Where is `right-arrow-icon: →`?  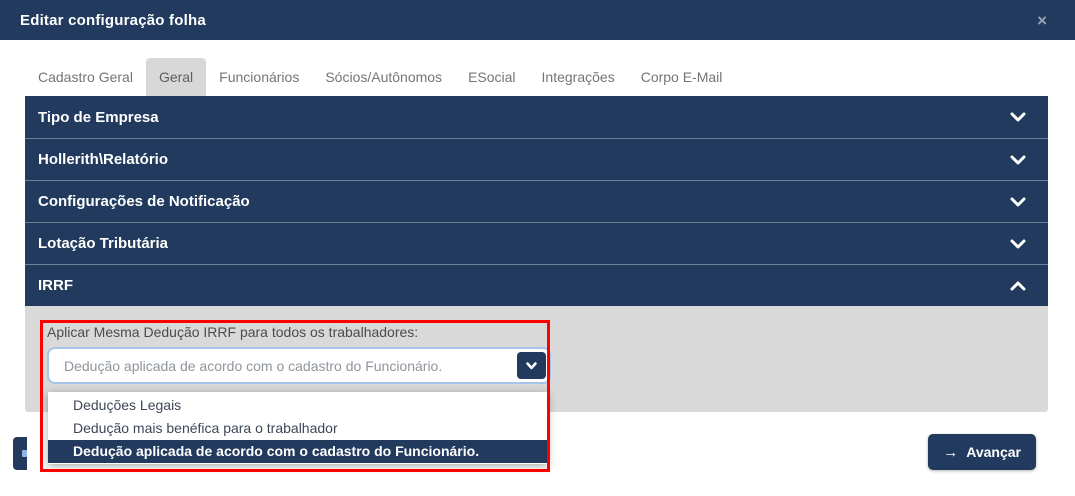 right-arrow-icon: → is located at coordinates (951, 452).